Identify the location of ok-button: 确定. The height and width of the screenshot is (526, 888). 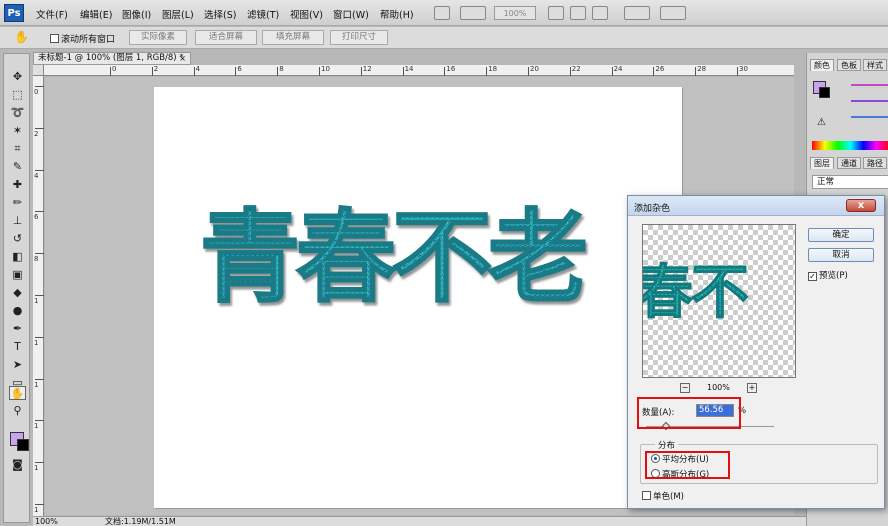
(841, 235).